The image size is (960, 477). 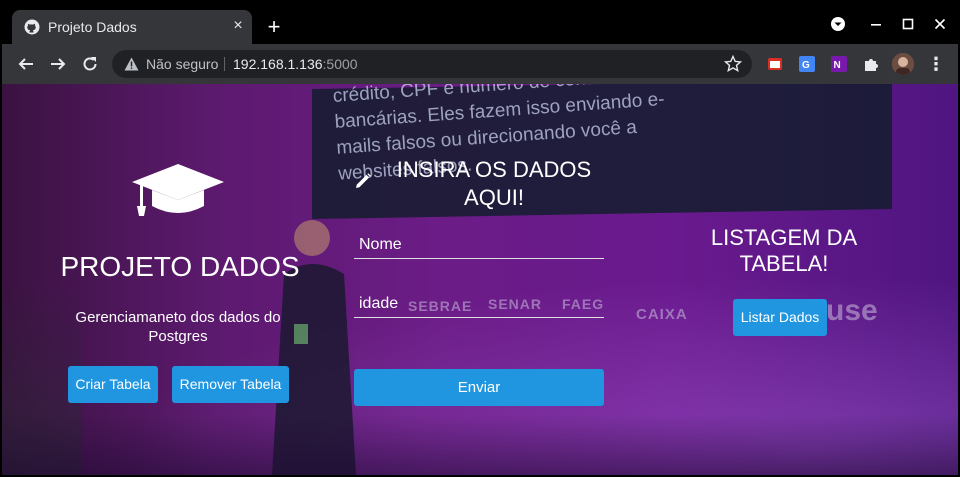 What do you see at coordinates (363, 180) in the screenshot?
I see `pencil-icon` at bounding box center [363, 180].